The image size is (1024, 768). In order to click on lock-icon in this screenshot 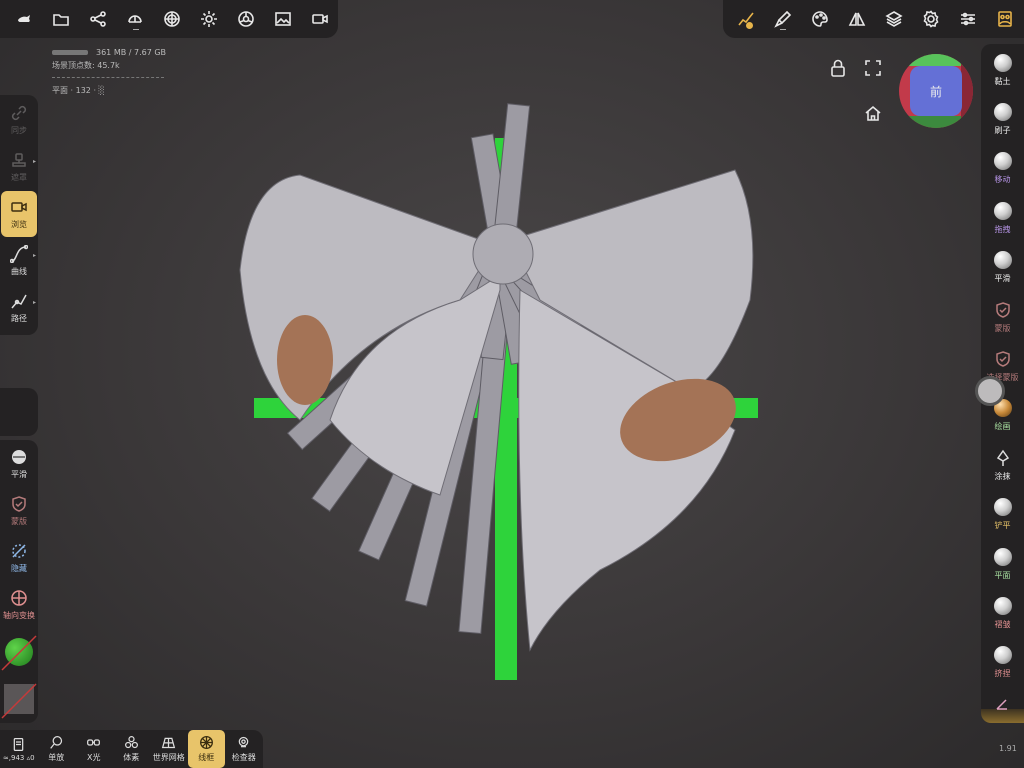, I will do `click(838, 68)`.